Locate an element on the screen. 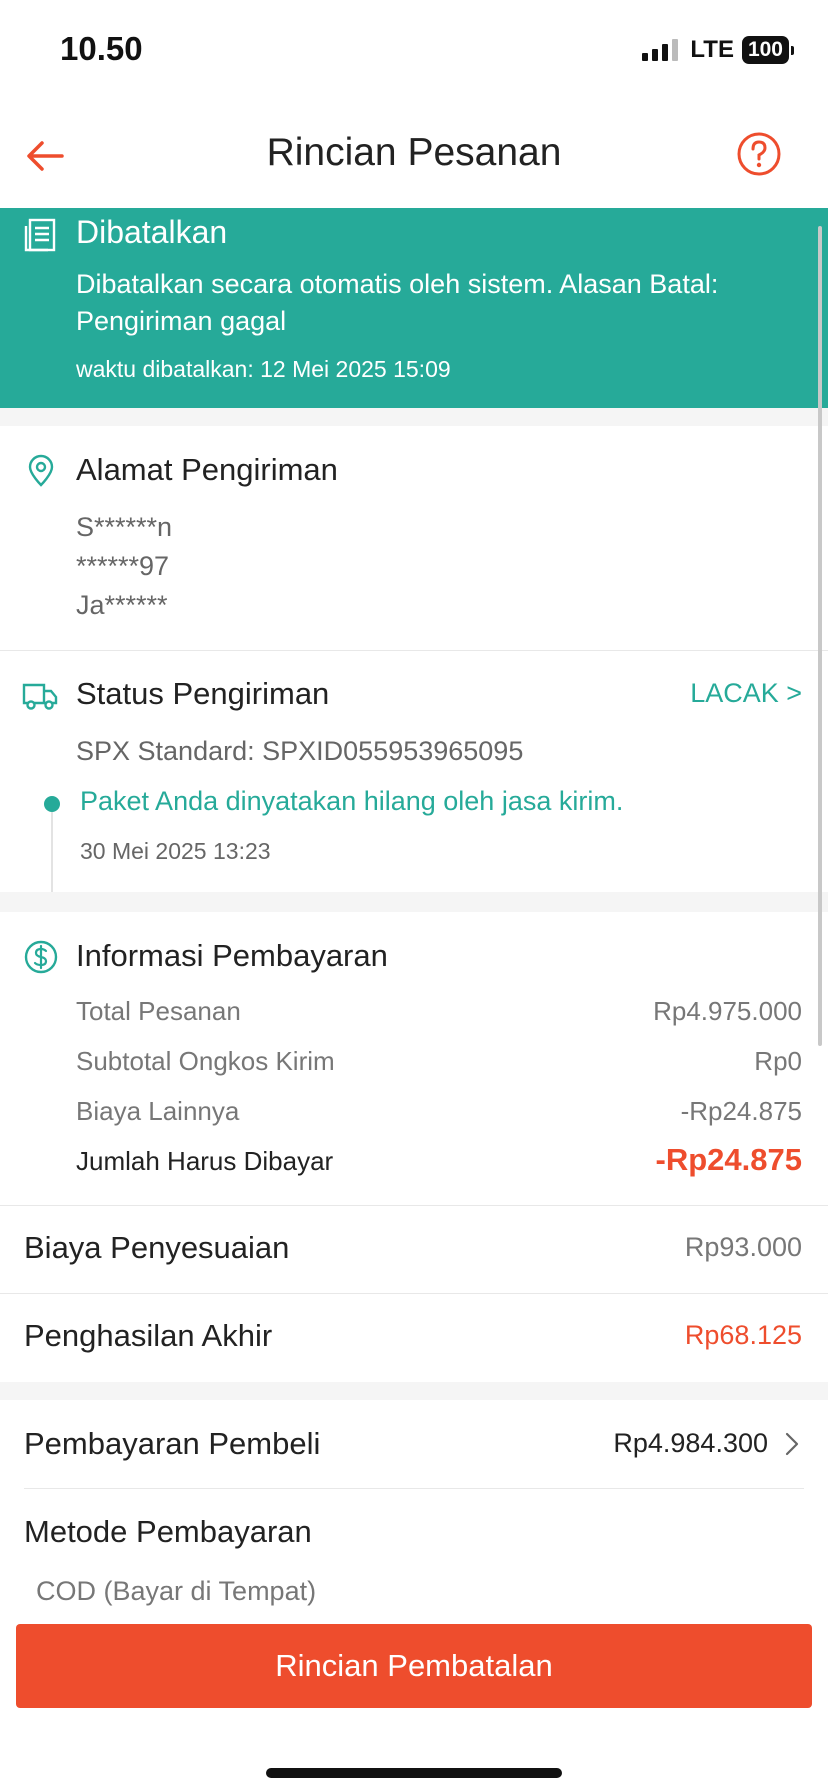  payment-row-label: Subtotal Ongkos Kirim is located at coordinates (205, 1061).